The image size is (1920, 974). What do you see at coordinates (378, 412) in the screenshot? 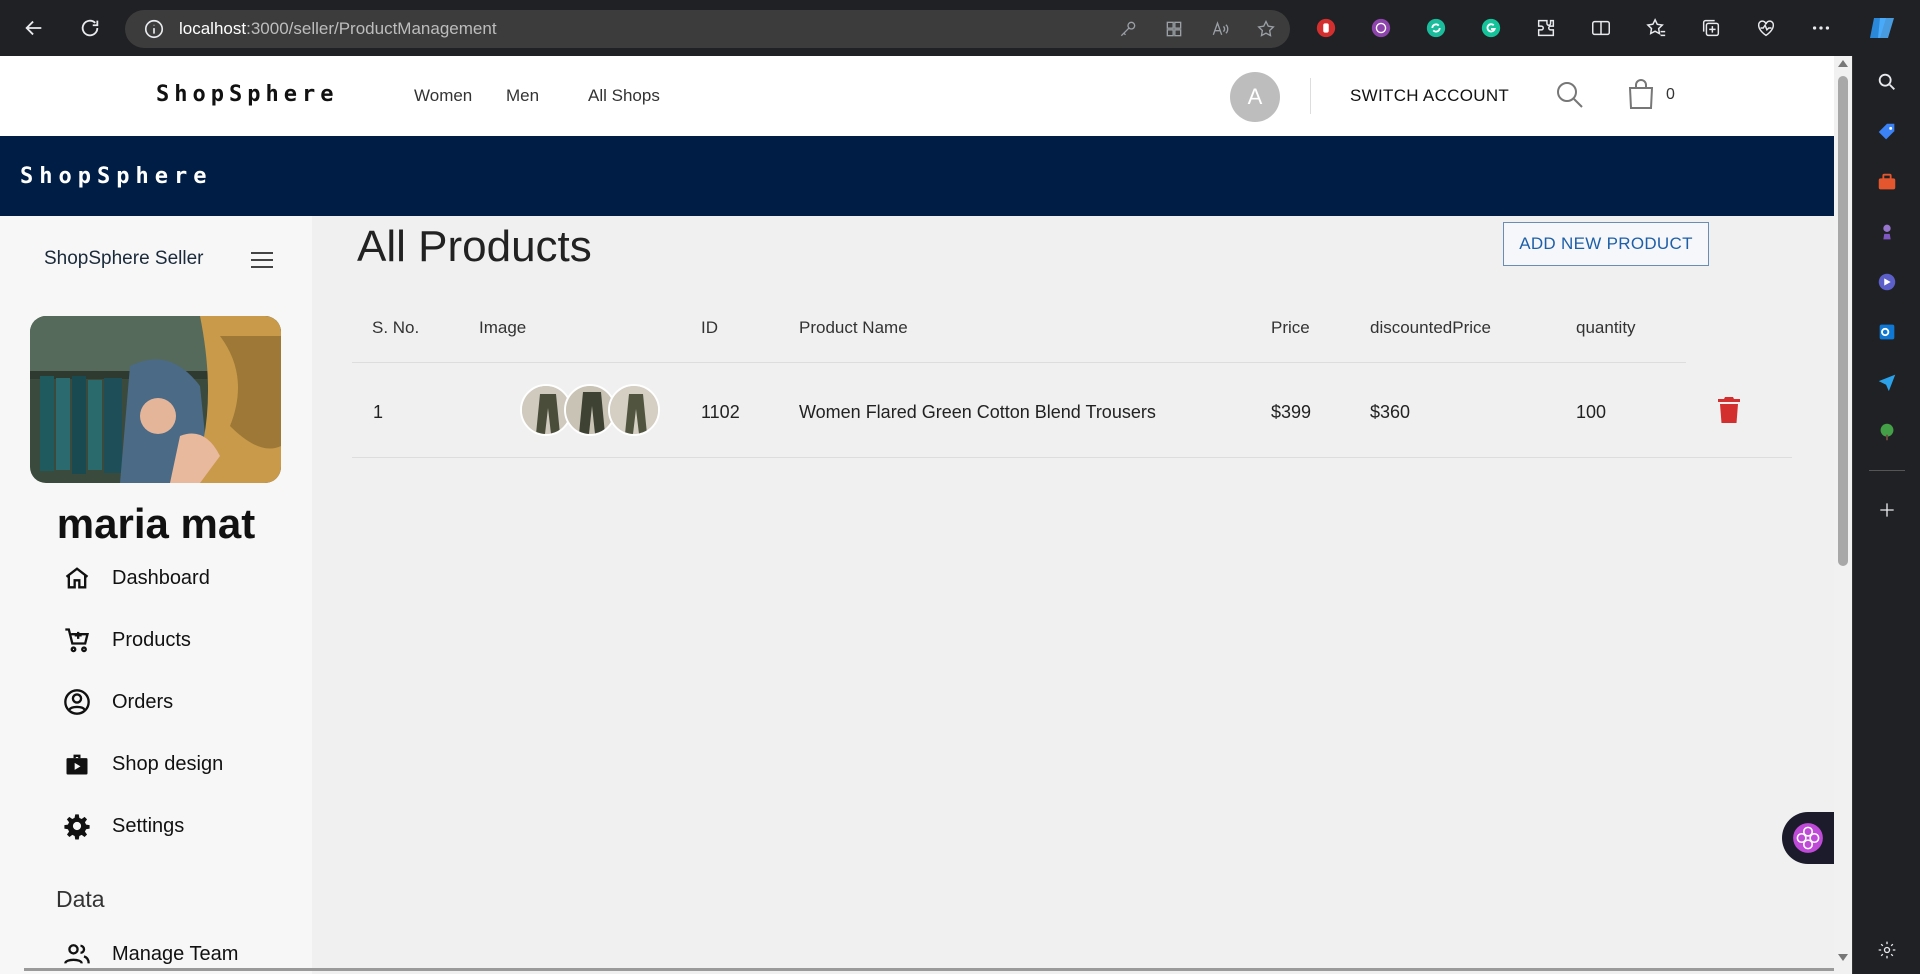
I see `cell-sno: 1` at bounding box center [378, 412].